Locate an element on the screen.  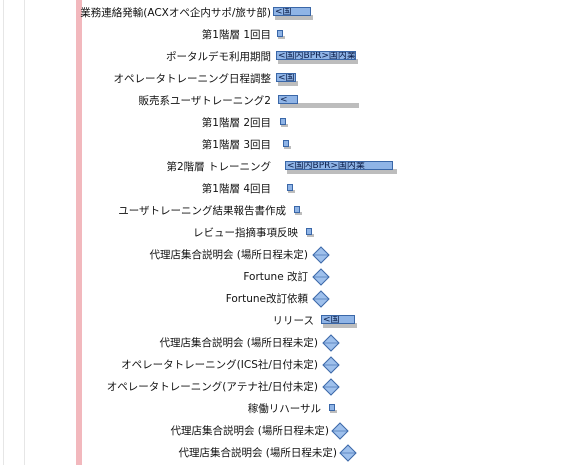
task-row: オペレータトレーニング日程調整 <国 is located at coordinates (294, 79).